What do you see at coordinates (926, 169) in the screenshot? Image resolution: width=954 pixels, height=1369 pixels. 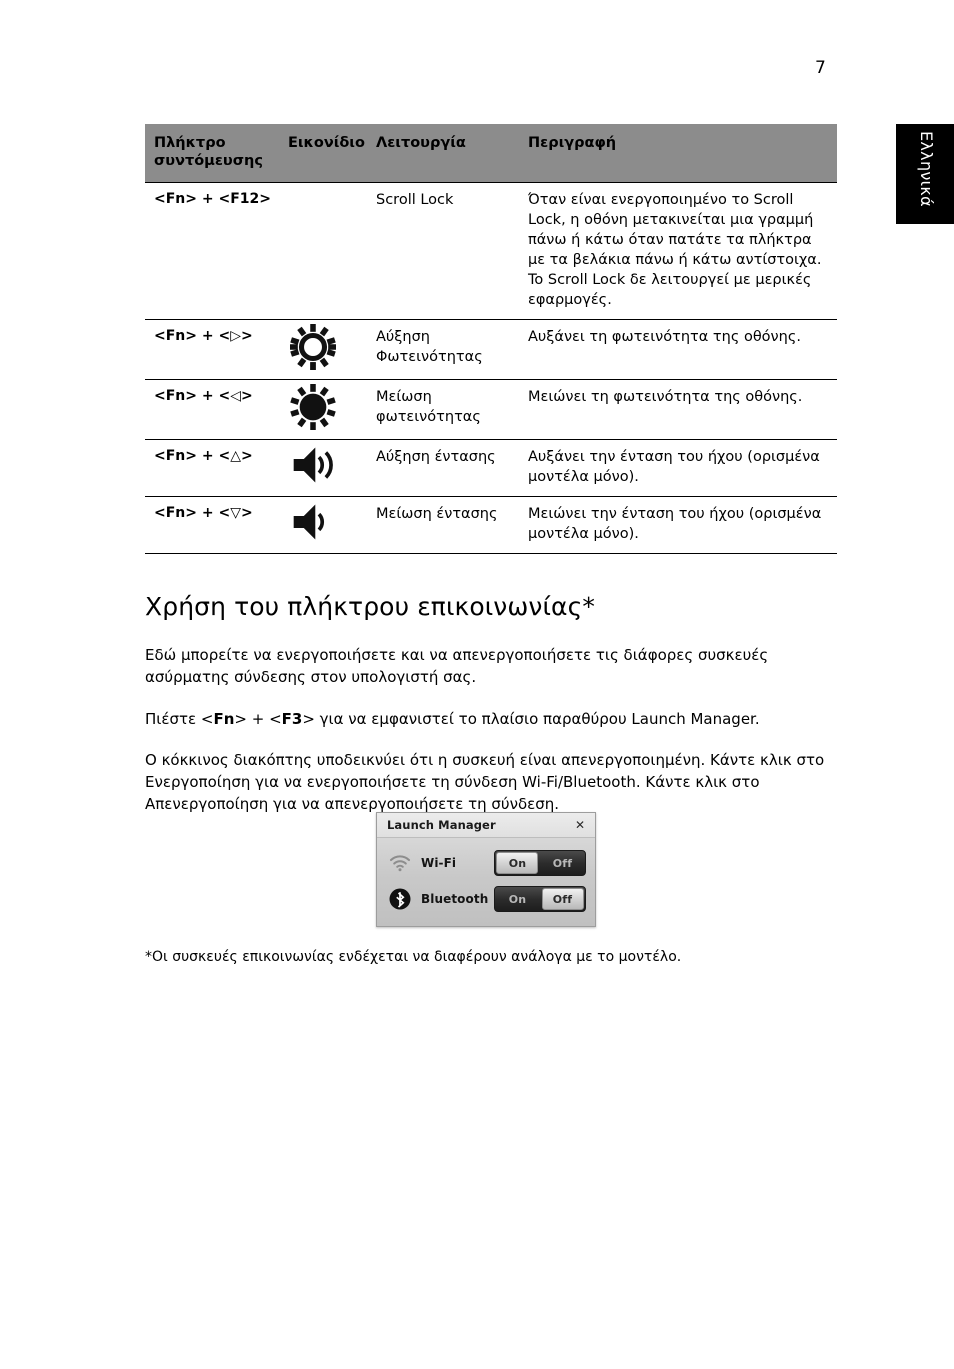 I see `language-tab-label: Ελληνικά` at bounding box center [926, 169].